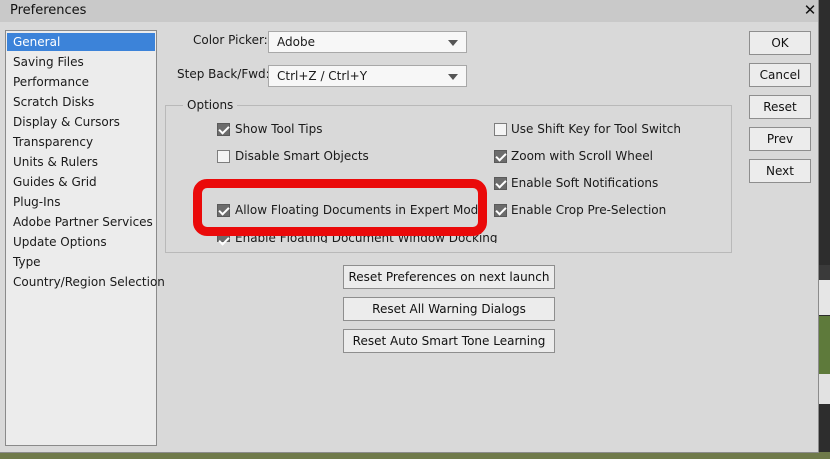  What do you see at coordinates (500, 210) in the screenshot?
I see `crop-preselection-checkbox` at bounding box center [500, 210].